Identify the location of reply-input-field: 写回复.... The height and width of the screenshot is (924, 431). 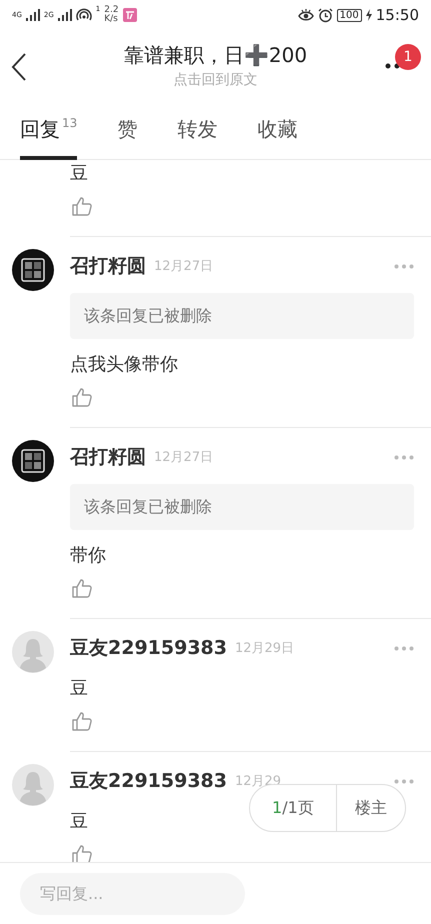
(132, 893).